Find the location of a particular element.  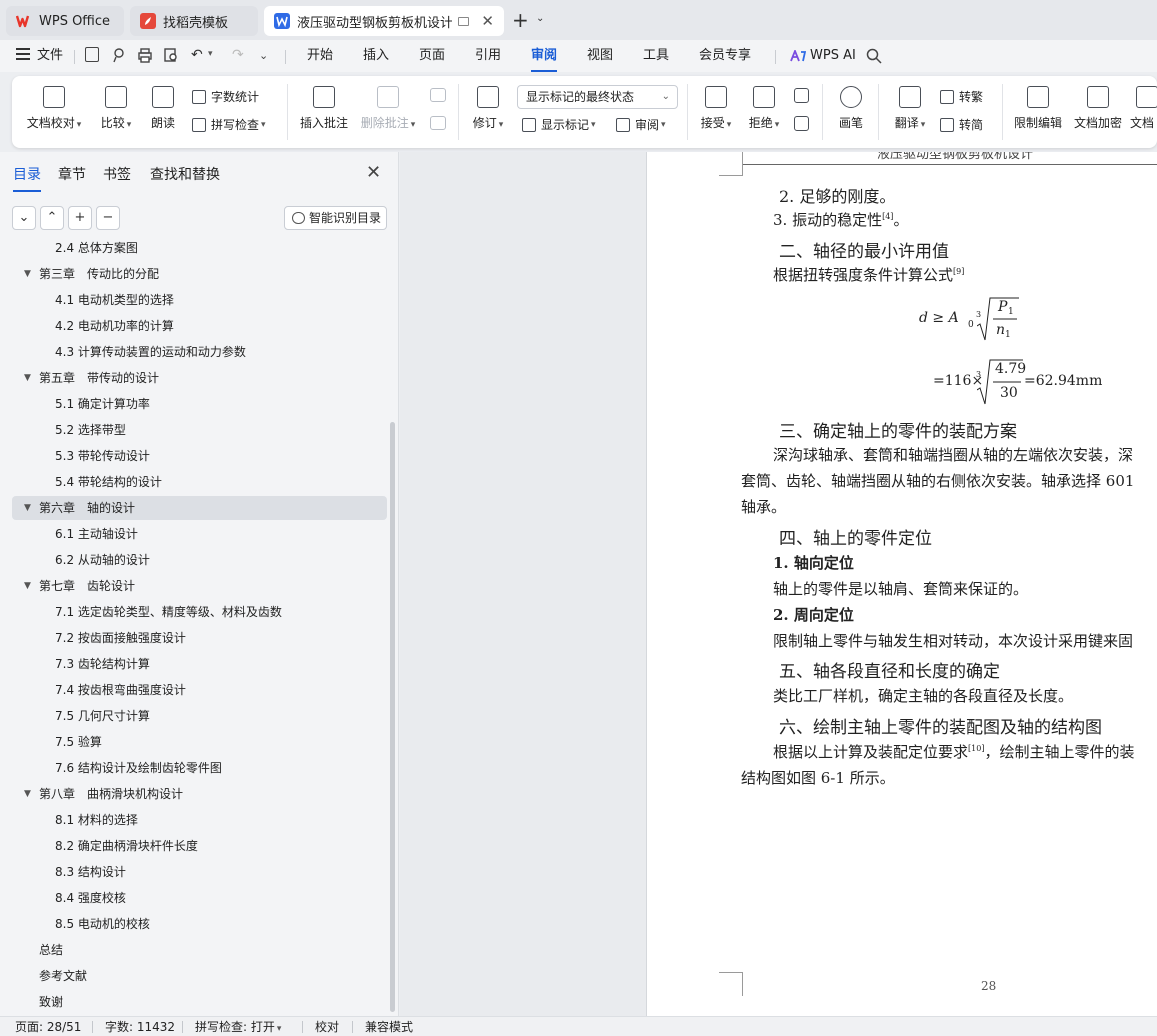

word-count: 字数: 11432 is located at coordinates (140, 1027).